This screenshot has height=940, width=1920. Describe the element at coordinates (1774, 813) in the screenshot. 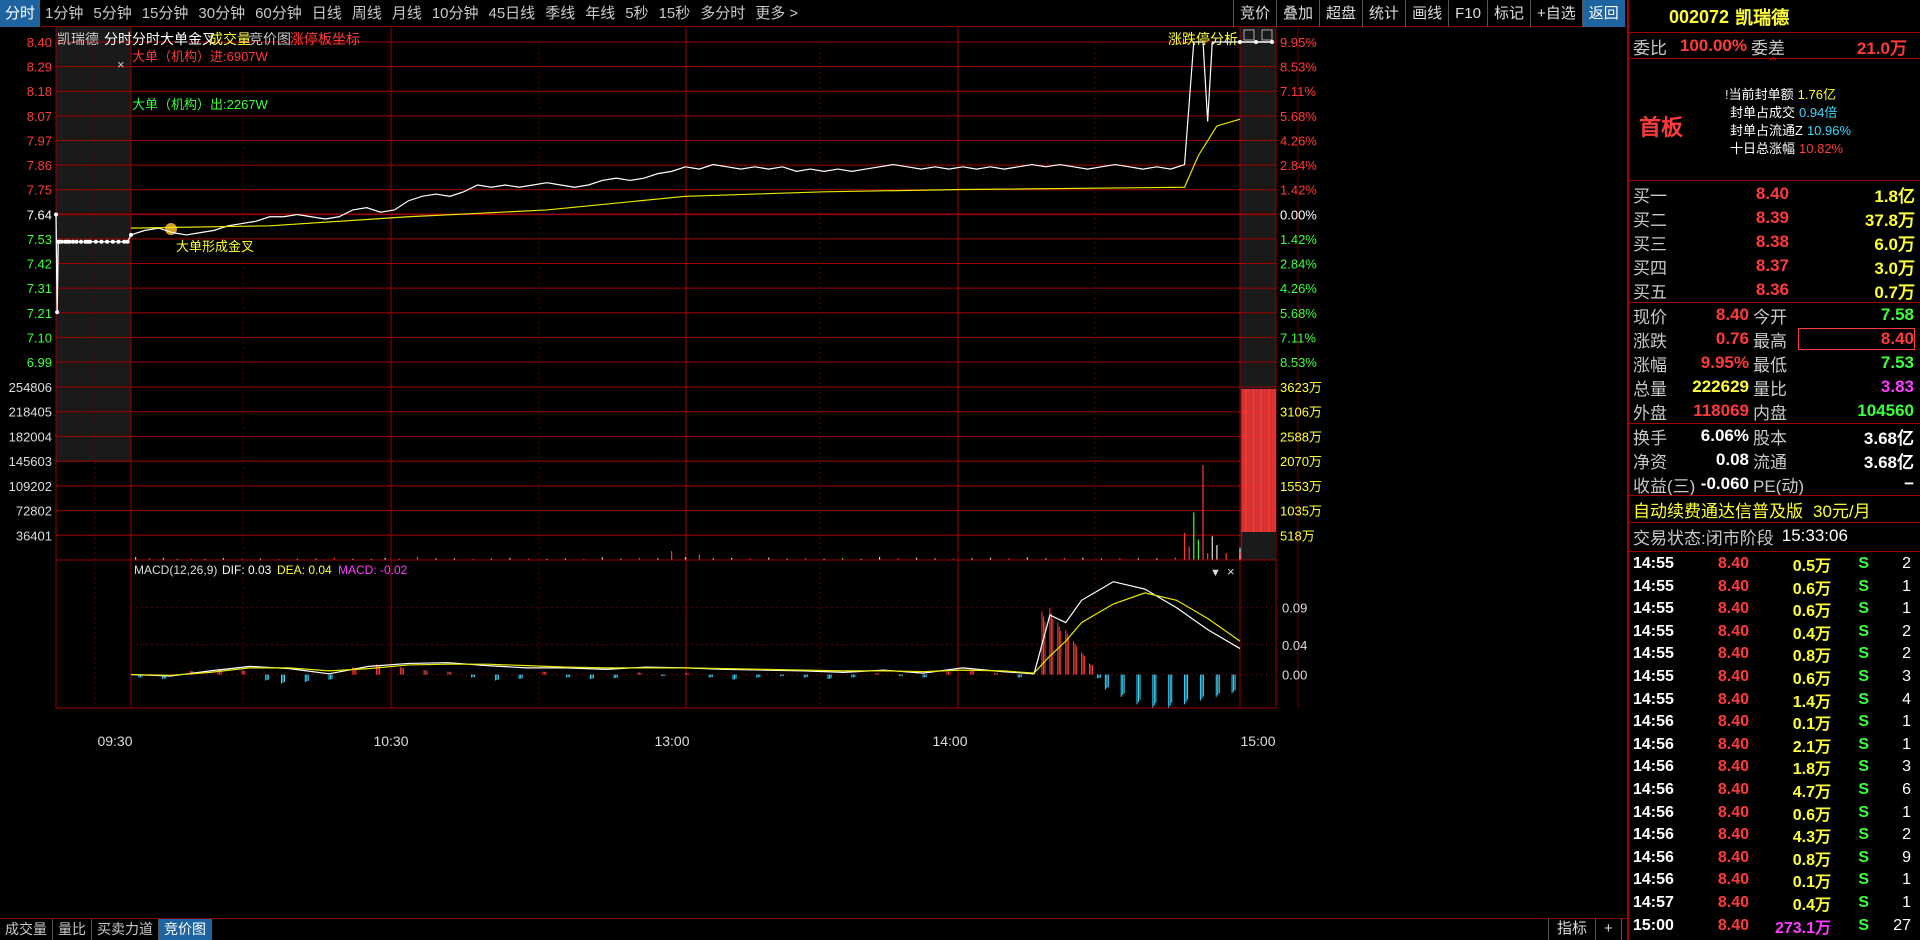

I see `tick-row: 14:56 8.40 0.6万 S 1` at that location.